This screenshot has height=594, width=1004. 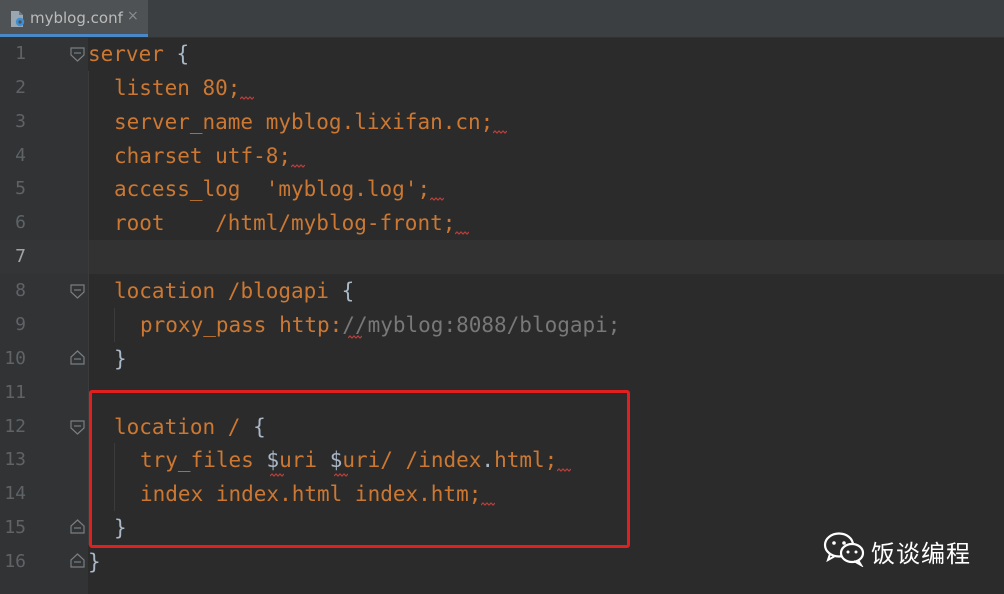 What do you see at coordinates (133, 16) in the screenshot?
I see `close-icon: ×` at bounding box center [133, 16].